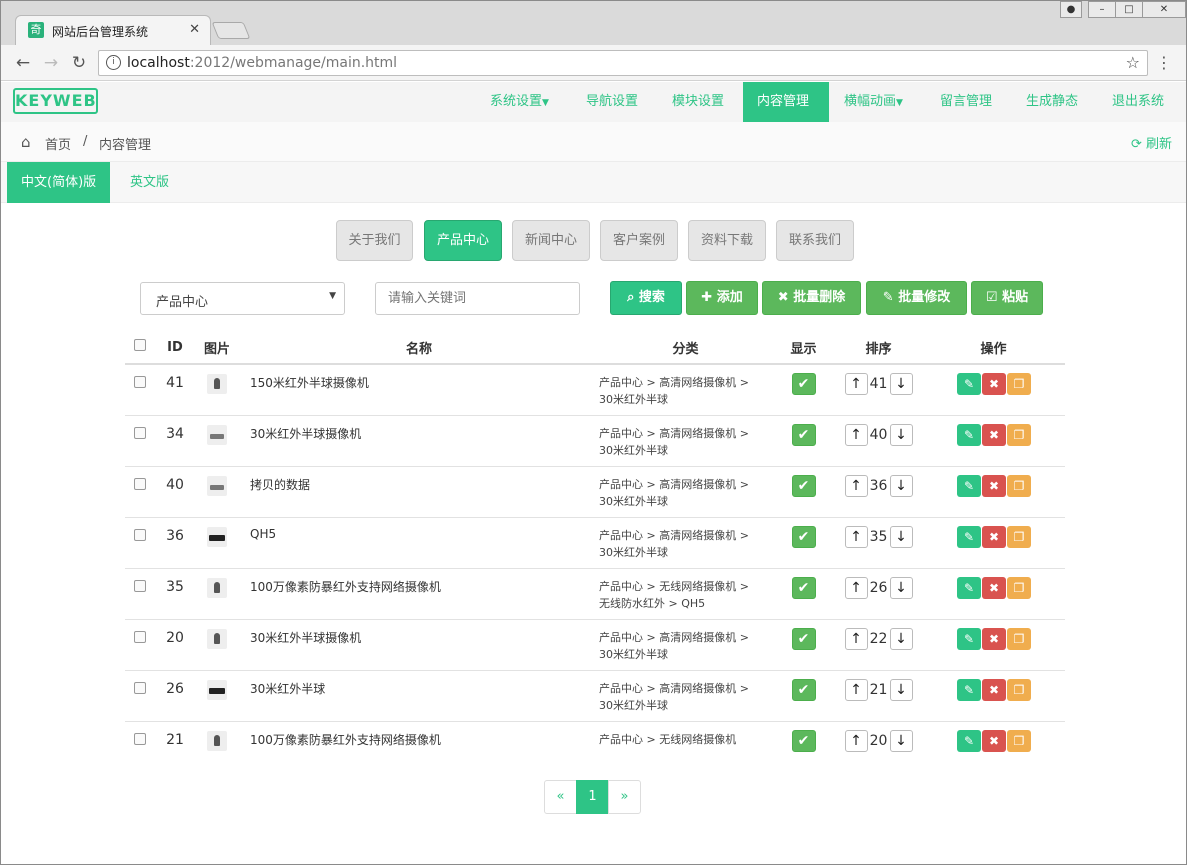  What do you see at coordinates (194, 29) in the screenshot?
I see `close-tab-icon: ✕` at bounding box center [194, 29].